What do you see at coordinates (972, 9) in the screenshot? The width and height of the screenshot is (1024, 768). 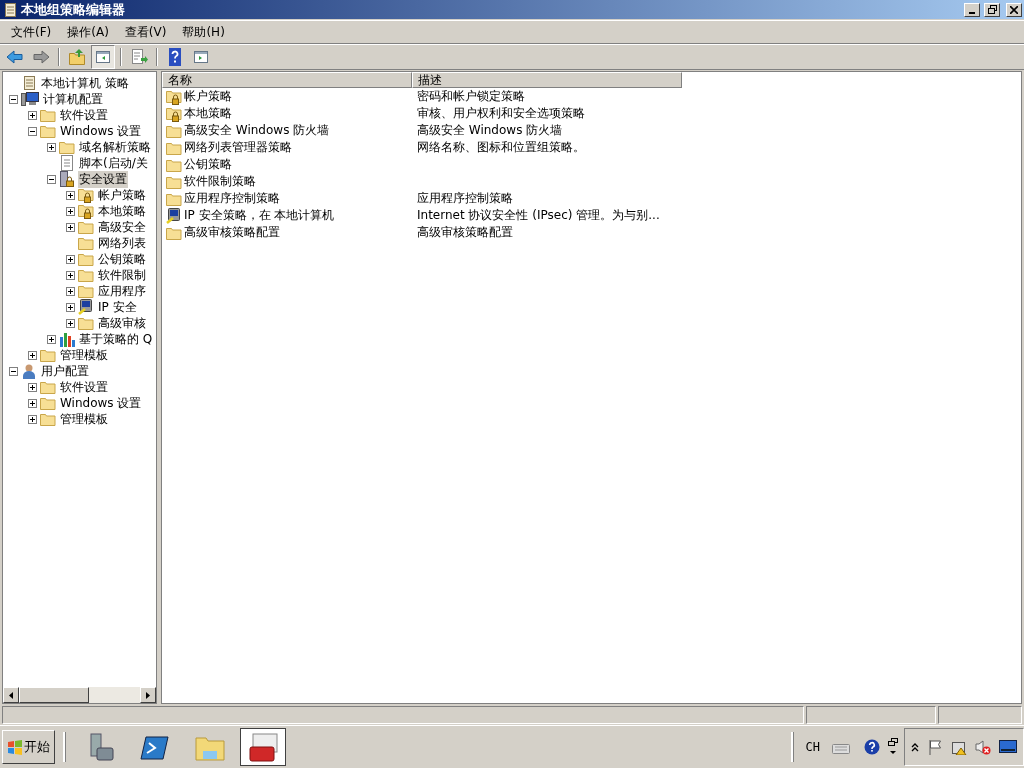 I see `minimize-button` at bounding box center [972, 9].